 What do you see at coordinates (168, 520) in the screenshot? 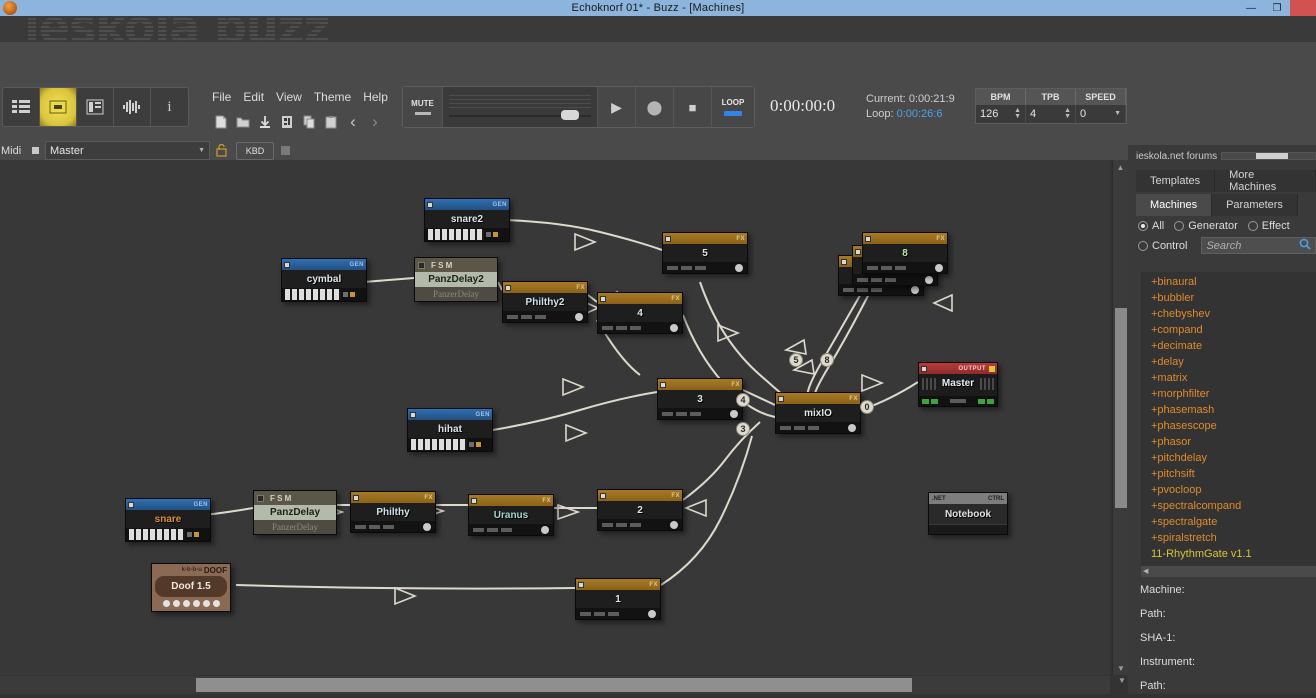
I see `machine-snare: GEN snare` at bounding box center [168, 520].